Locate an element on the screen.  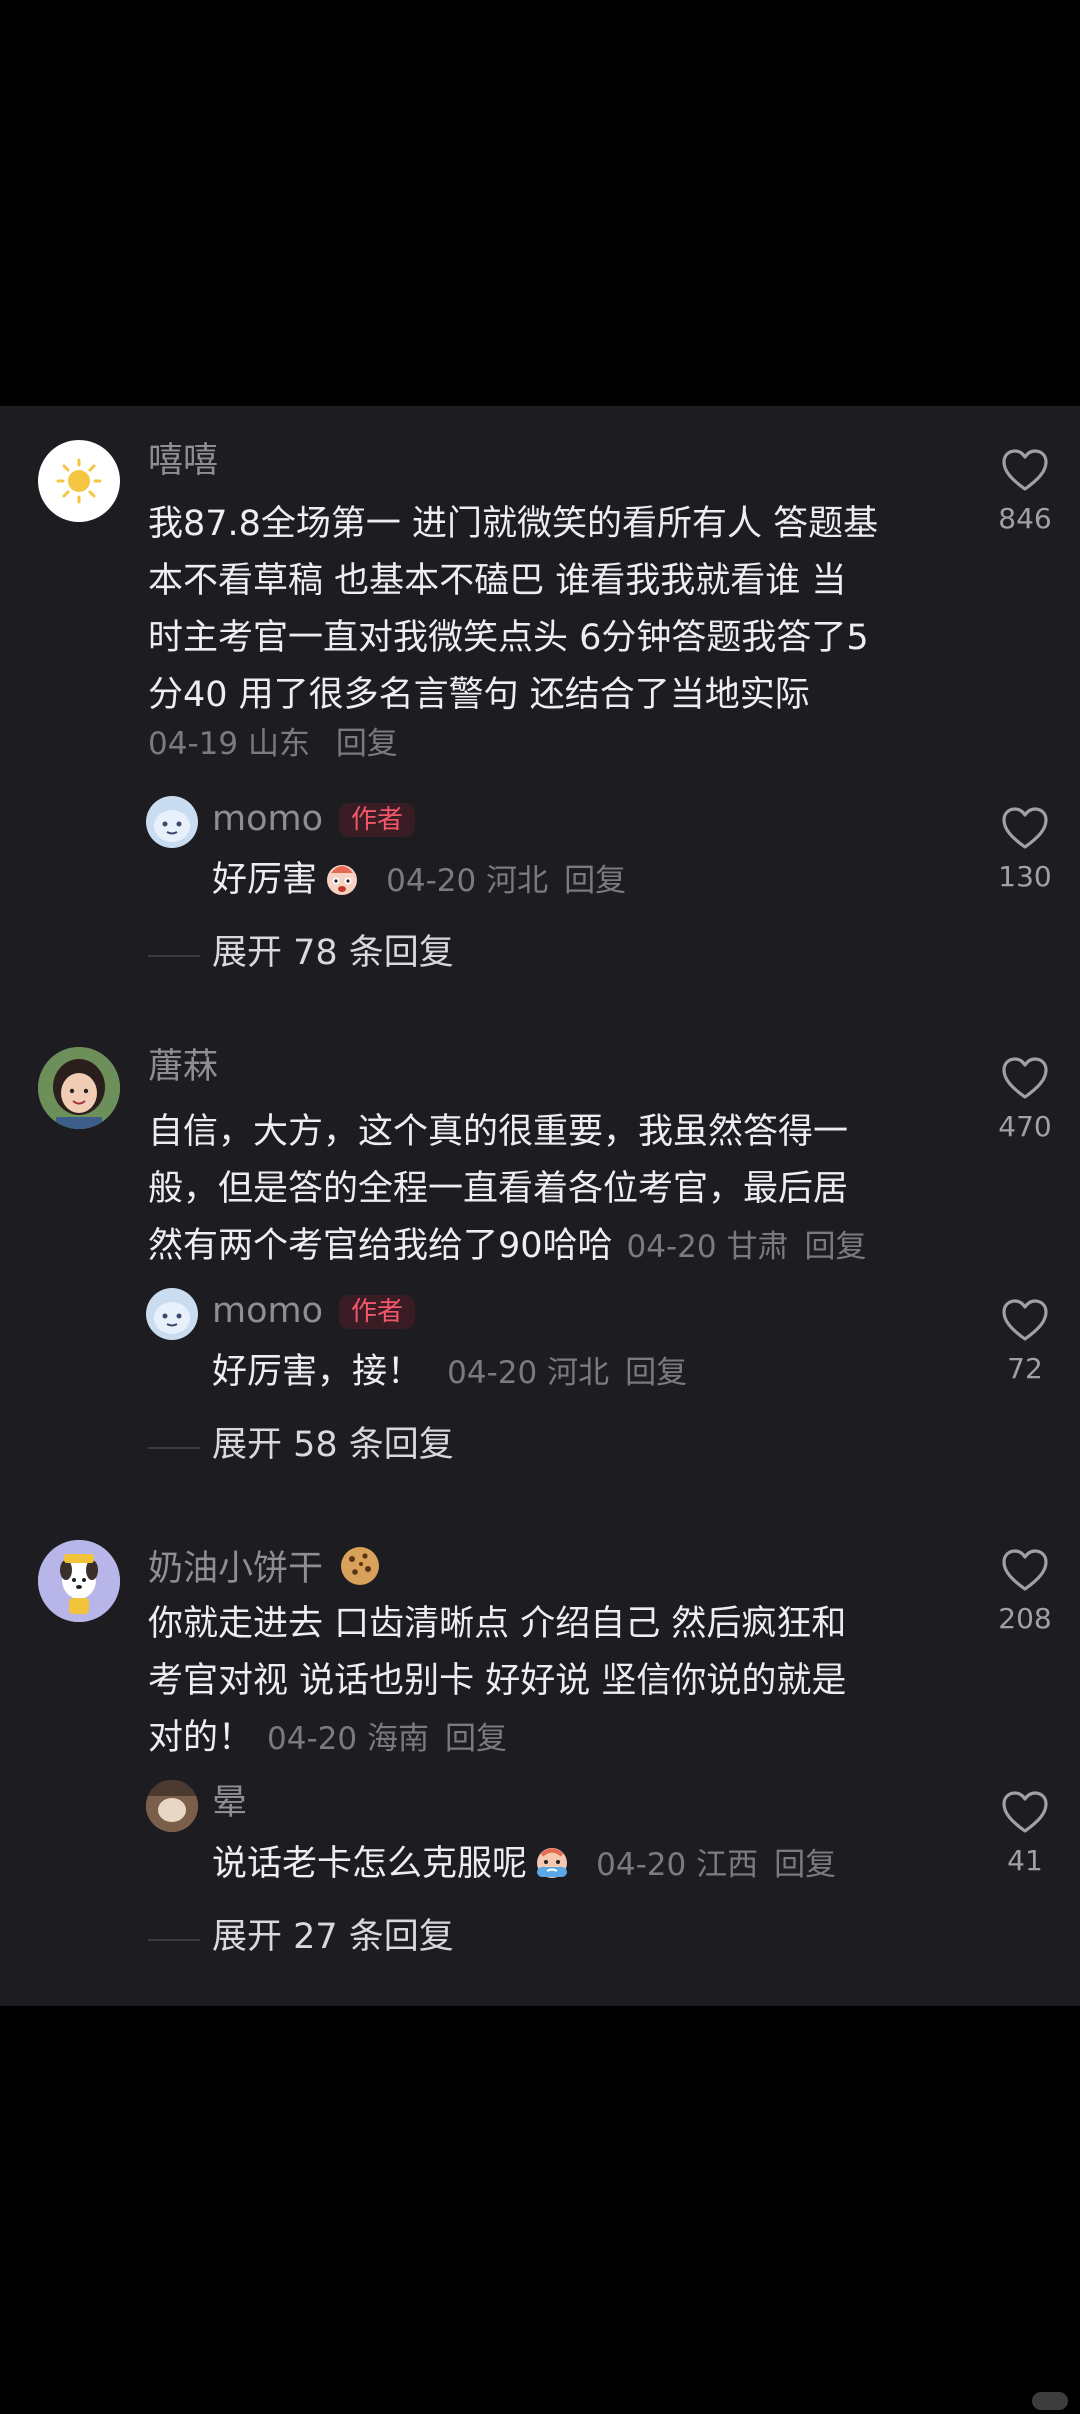
comment-location: 海南 is located at coordinates (397, 1739).